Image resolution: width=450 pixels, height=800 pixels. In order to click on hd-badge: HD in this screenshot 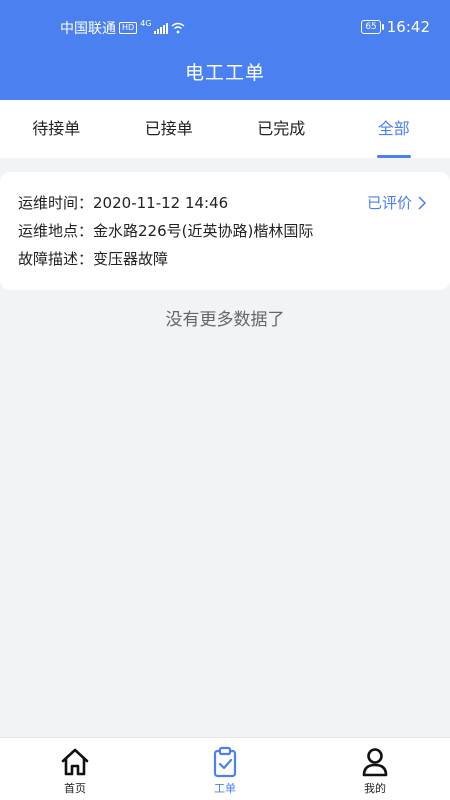, I will do `click(128, 28)`.